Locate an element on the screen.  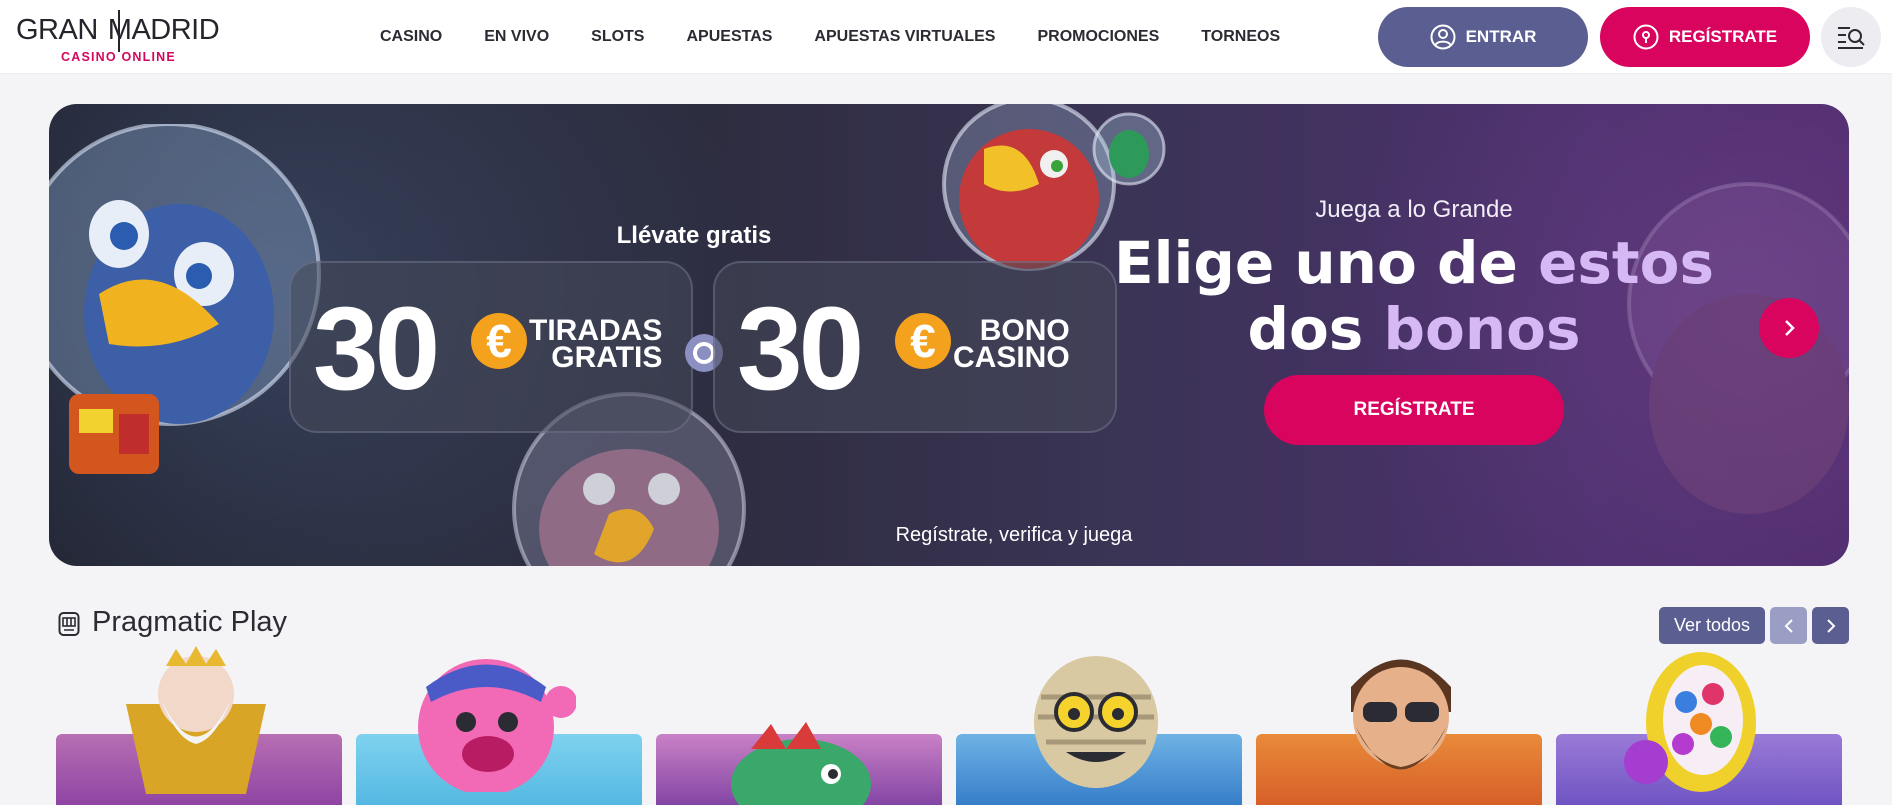
banner-register-button: REGÍSTRATE is located at coordinates (1414, 410).